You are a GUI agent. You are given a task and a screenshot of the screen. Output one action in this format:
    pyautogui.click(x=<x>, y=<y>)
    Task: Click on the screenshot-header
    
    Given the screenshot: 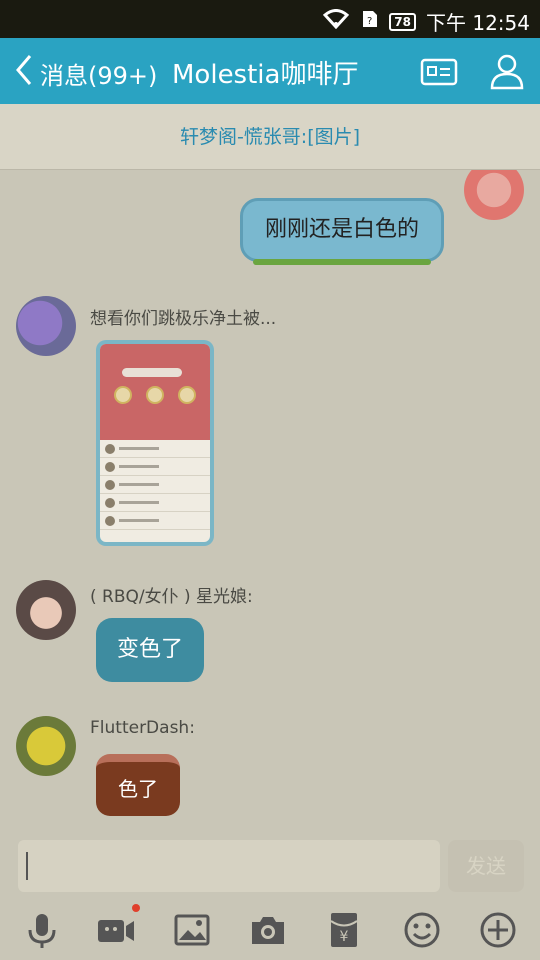 What is the action you would take?
    pyautogui.click(x=155, y=392)
    